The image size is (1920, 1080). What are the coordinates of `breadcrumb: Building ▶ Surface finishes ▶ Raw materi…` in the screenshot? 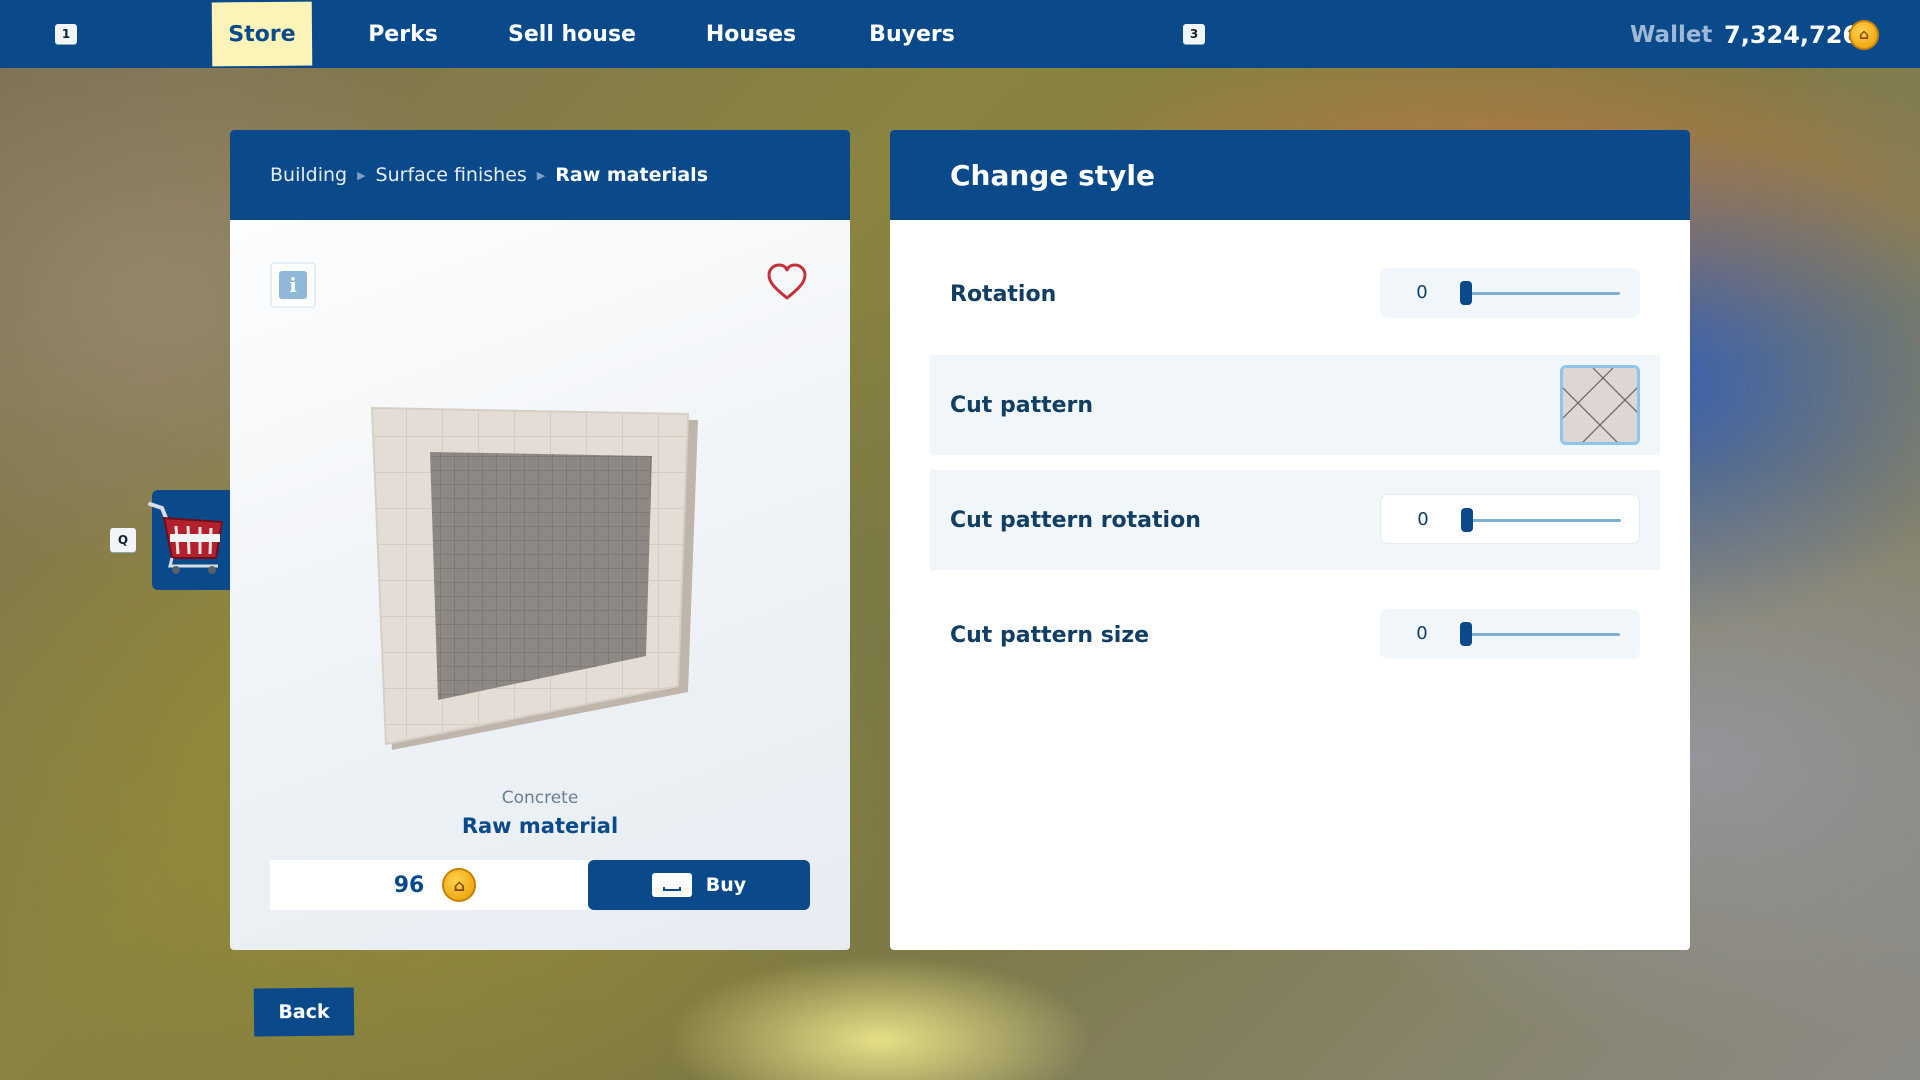 It's located at (540, 175).